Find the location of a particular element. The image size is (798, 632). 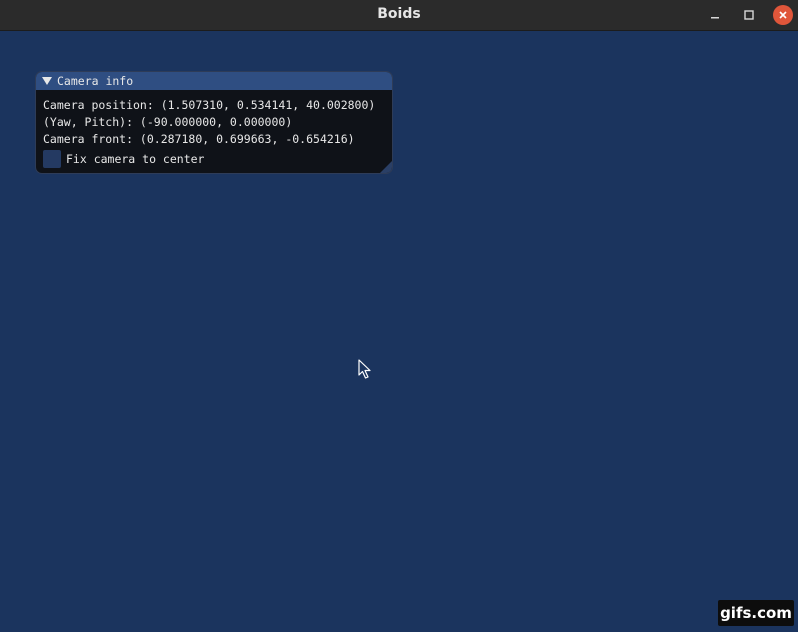

fix-camera-label: Fix camera to center is located at coordinates (135, 159).